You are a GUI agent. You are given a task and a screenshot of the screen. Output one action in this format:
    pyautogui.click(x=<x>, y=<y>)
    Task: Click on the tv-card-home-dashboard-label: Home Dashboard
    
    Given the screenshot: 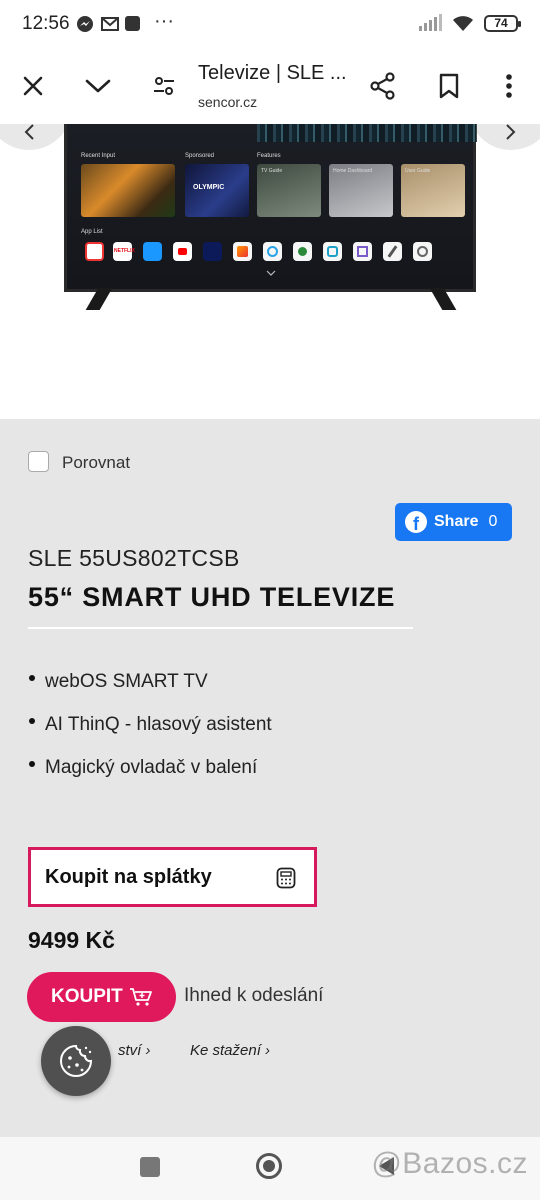 What is the action you would take?
    pyautogui.click(x=353, y=171)
    